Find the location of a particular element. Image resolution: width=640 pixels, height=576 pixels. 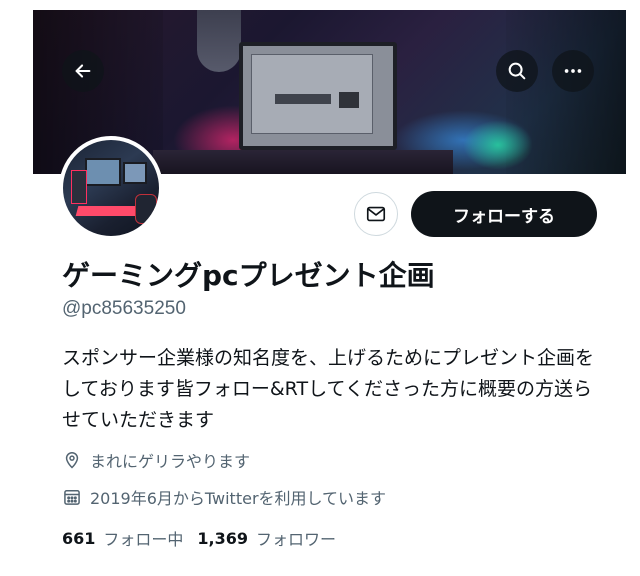

envelope-icon is located at coordinates (376, 214).